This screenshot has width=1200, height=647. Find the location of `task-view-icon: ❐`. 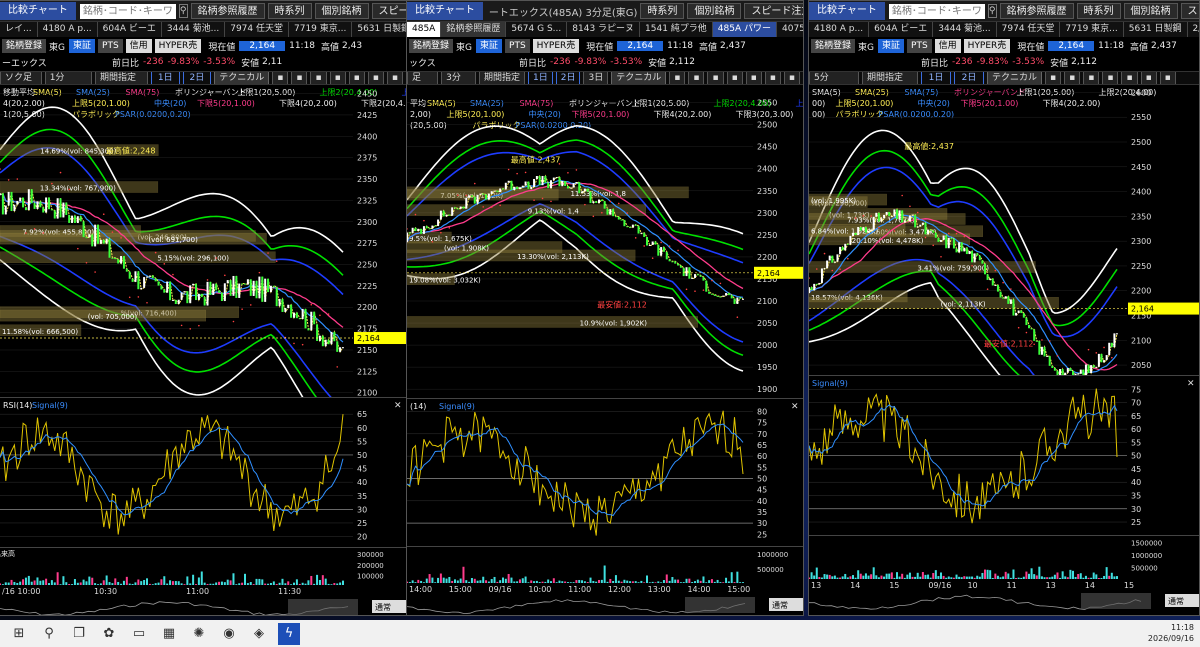

task-view-icon: ❐ is located at coordinates (79, 634).